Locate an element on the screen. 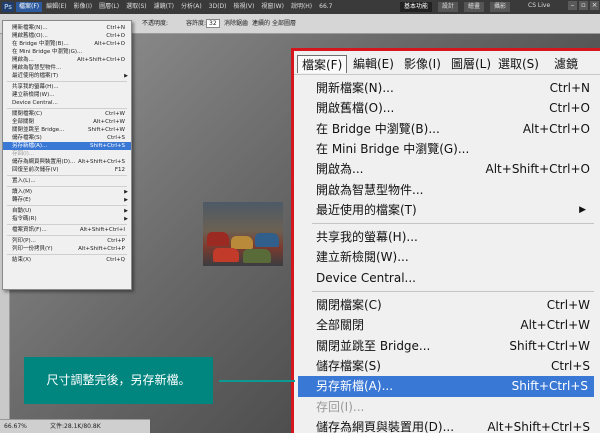 This screenshot has width=600, height=433. maximize-icon: ▫ is located at coordinates (583, 5).